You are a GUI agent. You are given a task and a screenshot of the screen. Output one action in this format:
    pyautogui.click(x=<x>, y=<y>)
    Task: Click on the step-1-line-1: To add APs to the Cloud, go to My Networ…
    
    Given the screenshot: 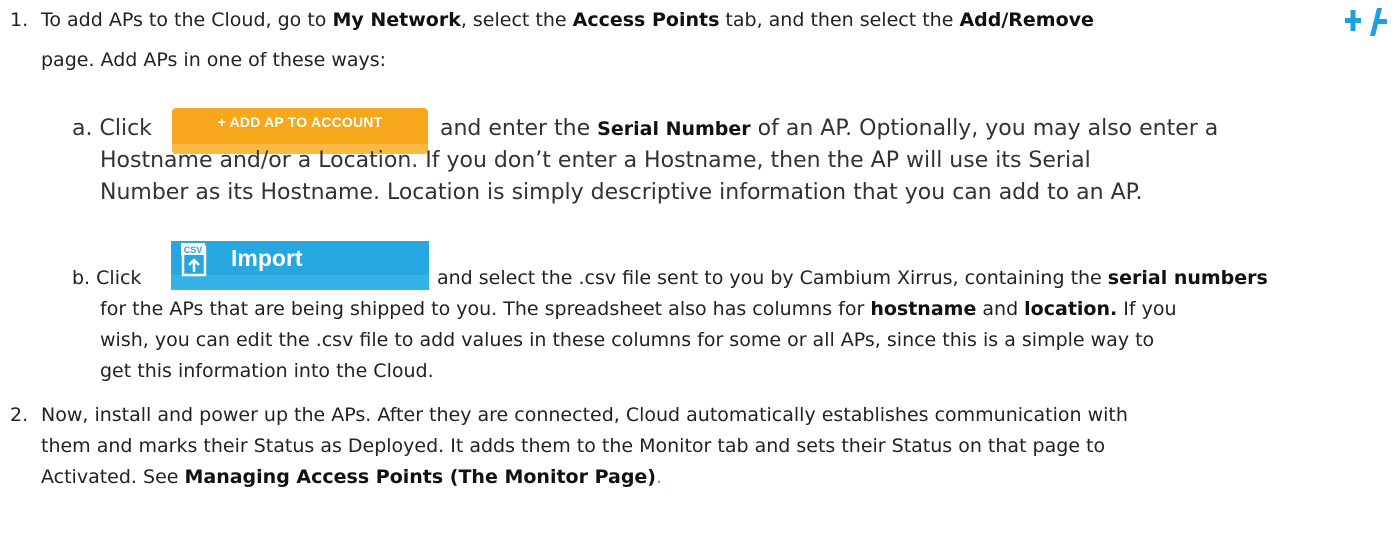 What is the action you would take?
    pyautogui.click(x=567, y=20)
    